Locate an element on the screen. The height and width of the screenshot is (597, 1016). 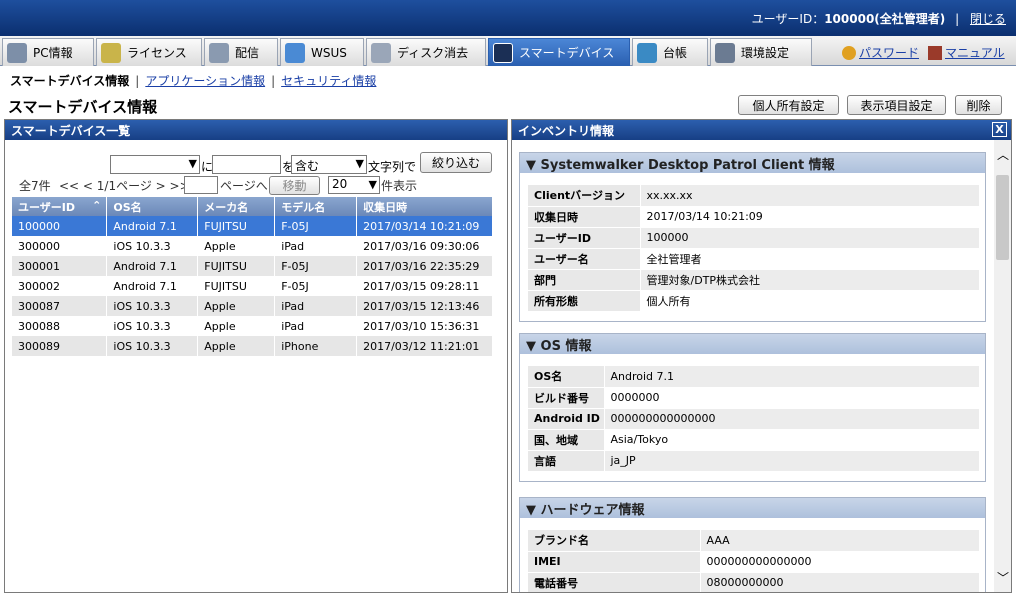
wsus-icon is located at coordinates (295, 52).